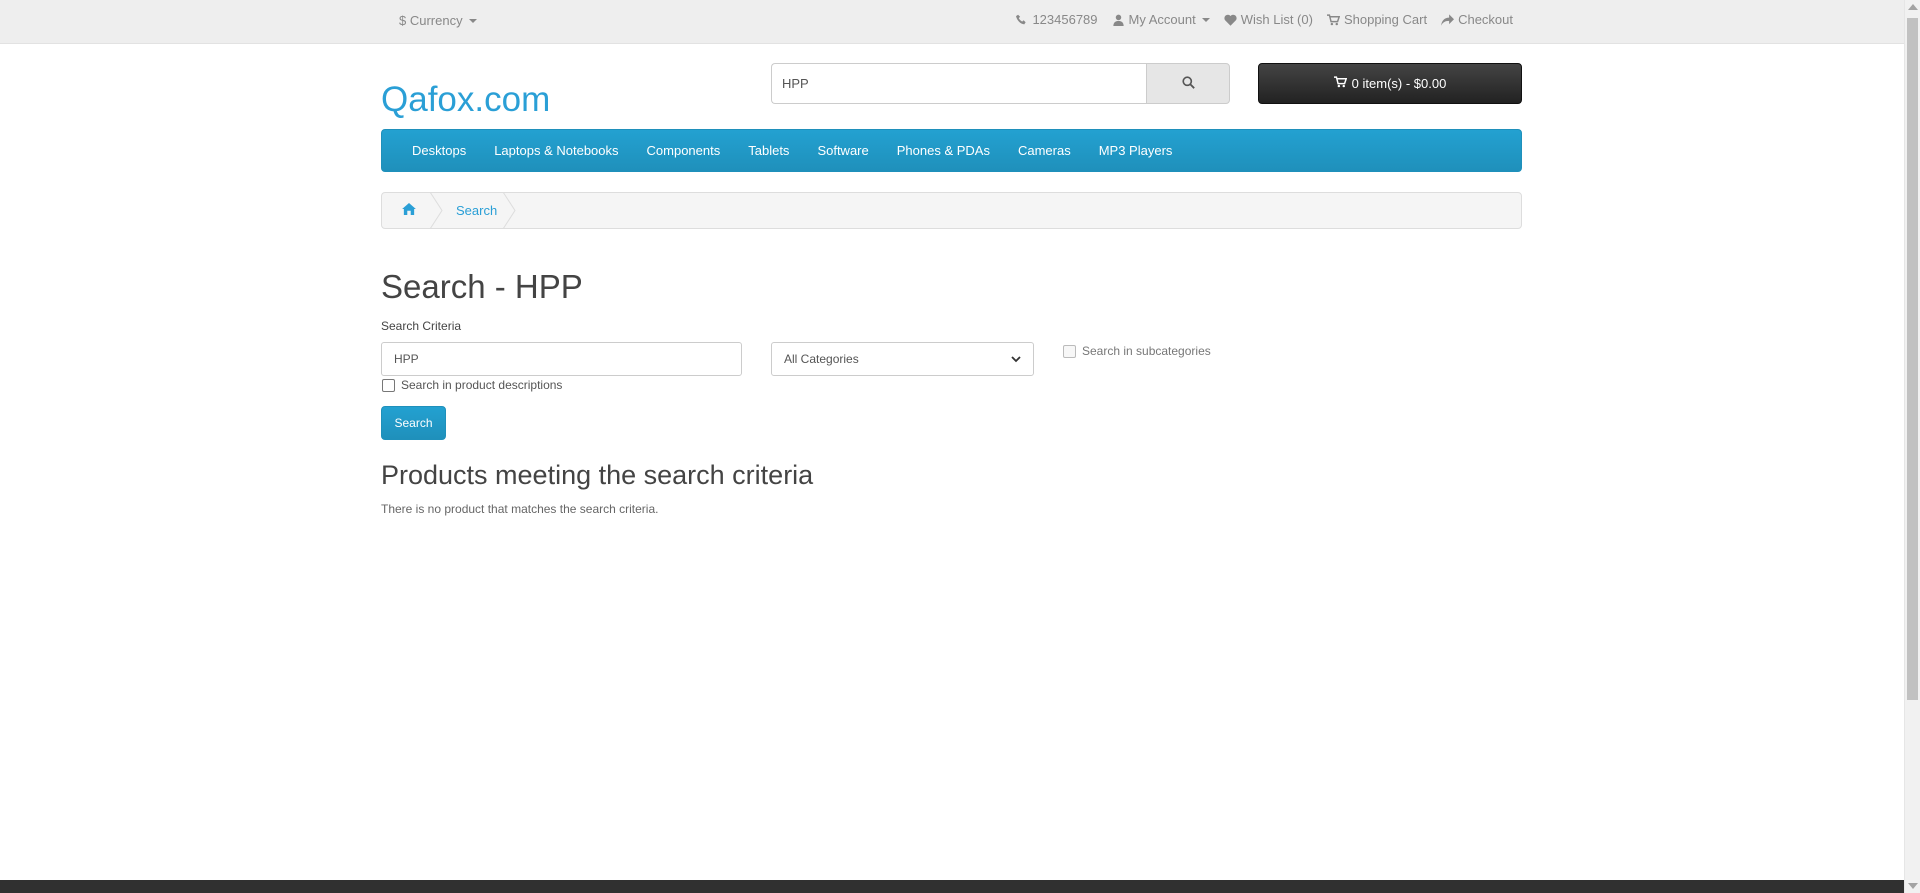 Image resolution: width=1920 pixels, height=893 pixels. Describe the element at coordinates (1118, 19) in the screenshot. I see `user-icon` at that location.